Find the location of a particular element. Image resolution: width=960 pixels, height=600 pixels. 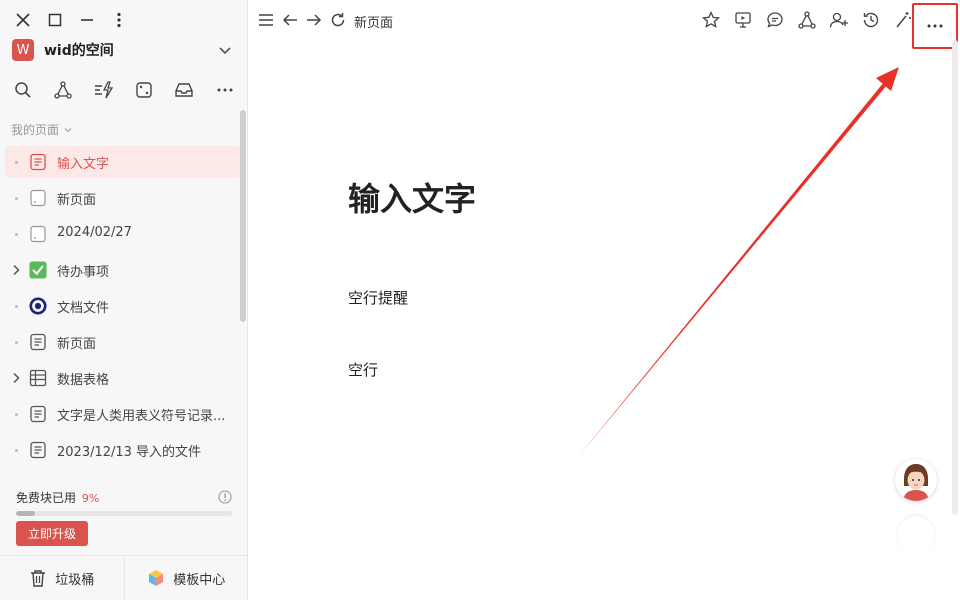

document-paragraph: 空行提醒 is located at coordinates (378, 297).